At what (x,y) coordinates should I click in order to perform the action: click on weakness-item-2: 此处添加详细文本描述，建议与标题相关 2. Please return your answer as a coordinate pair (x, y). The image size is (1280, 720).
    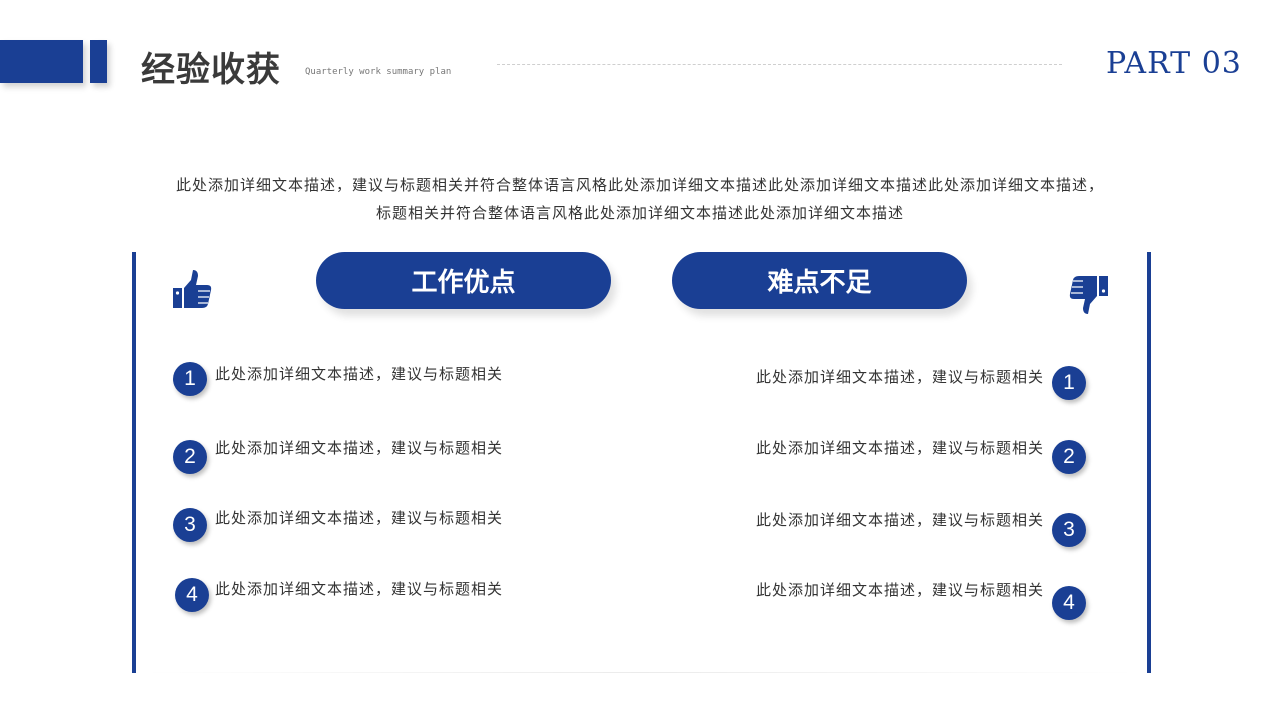
    Looking at the image, I should click on (921, 457).